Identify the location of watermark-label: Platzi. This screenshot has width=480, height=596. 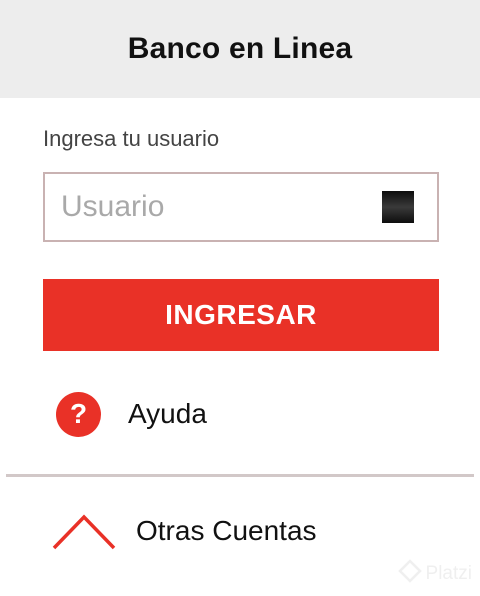
(448, 573).